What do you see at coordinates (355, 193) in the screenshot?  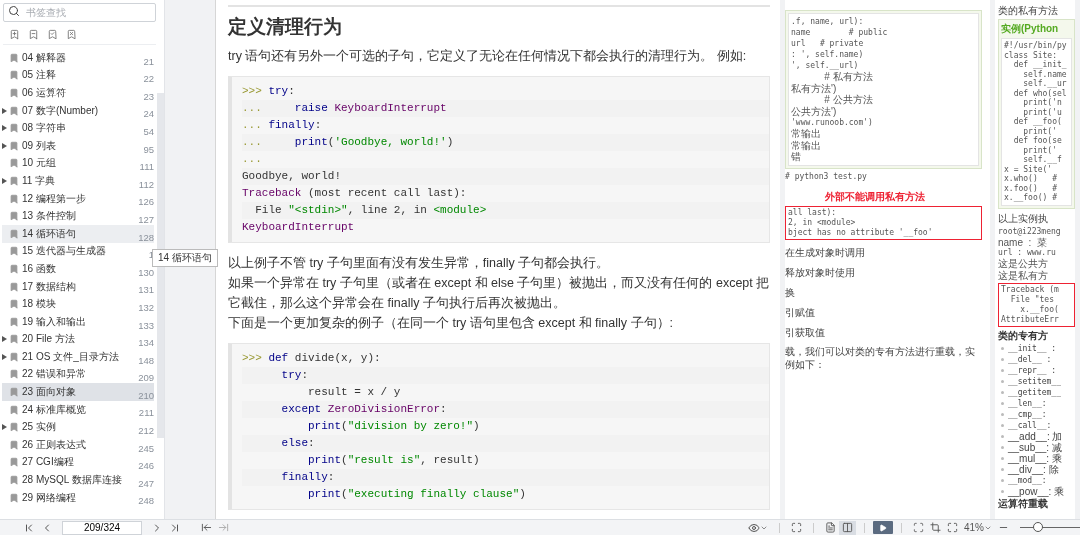 I see `code-line: Traceback (most recent call last):` at bounding box center [355, 193].